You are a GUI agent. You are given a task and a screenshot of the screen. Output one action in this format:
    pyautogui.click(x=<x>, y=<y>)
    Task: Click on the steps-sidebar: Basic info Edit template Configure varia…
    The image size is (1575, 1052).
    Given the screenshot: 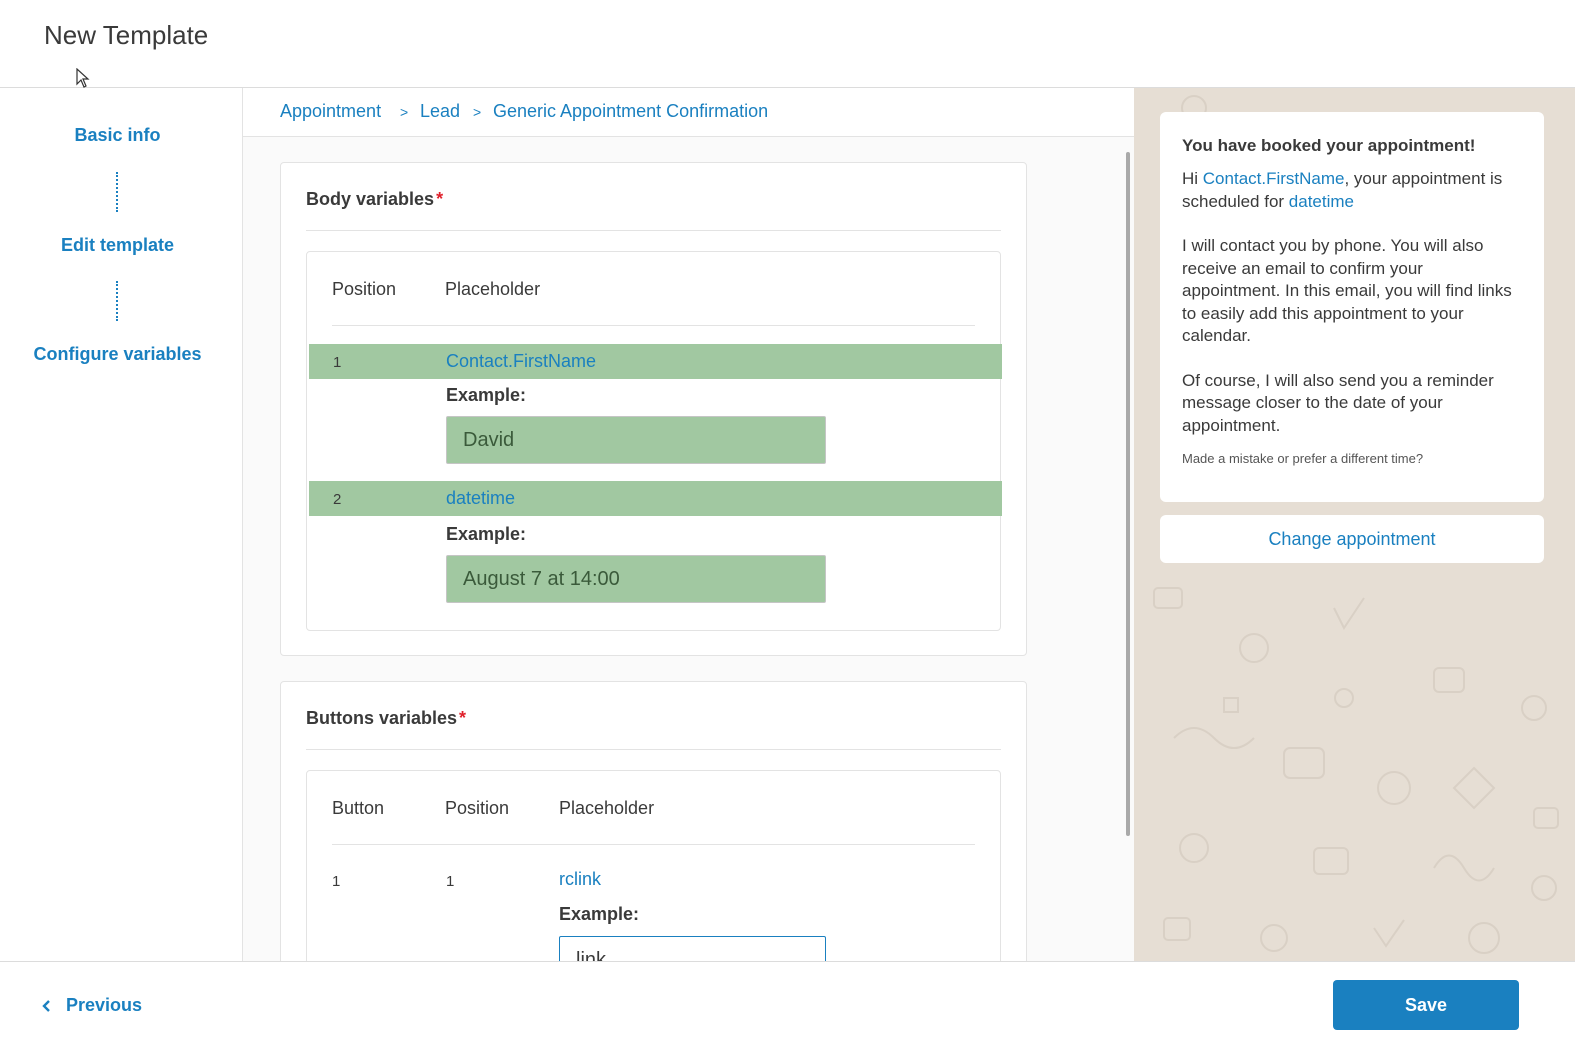 What is the action you would take?
    pyautogui.click(x=121, y=524)
    